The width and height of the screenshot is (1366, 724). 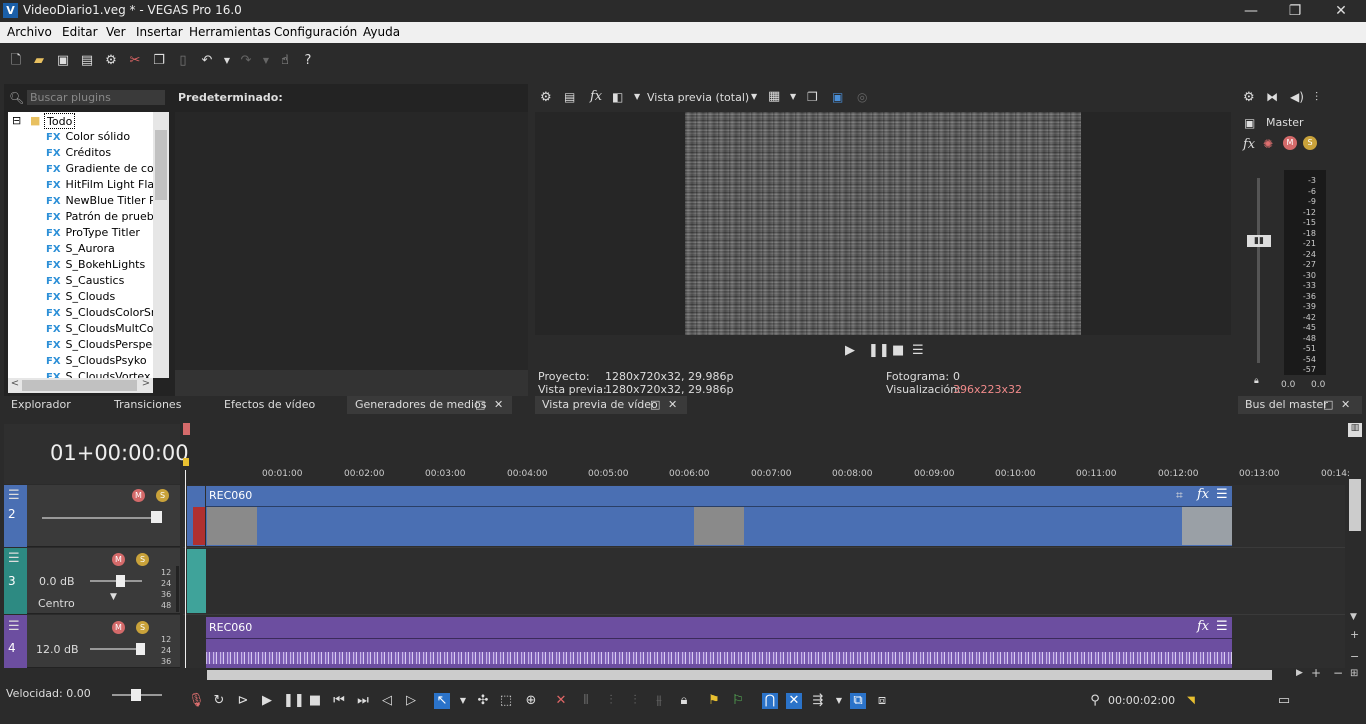 I want to click on menu-herramientas: Herramientas, so click(x=230, y=32).